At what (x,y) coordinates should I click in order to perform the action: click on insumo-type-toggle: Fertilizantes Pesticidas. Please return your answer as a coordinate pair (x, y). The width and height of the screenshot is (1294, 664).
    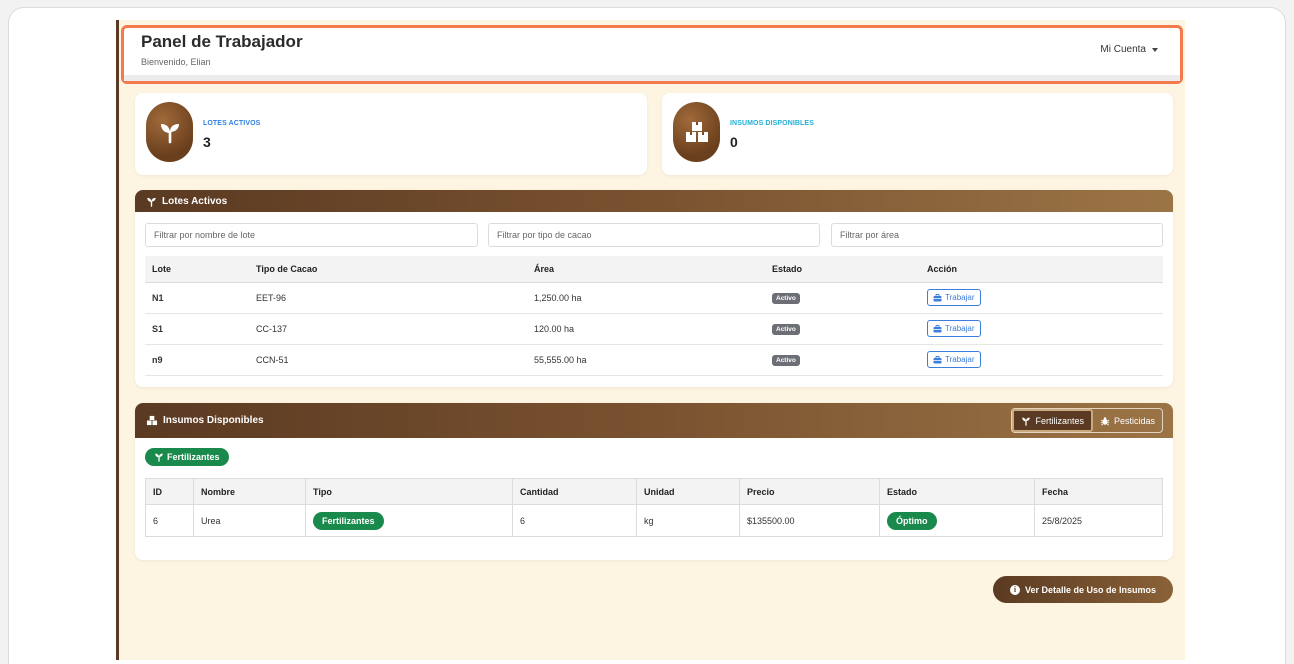
    Looking at the image, I should click on (1087, 420).